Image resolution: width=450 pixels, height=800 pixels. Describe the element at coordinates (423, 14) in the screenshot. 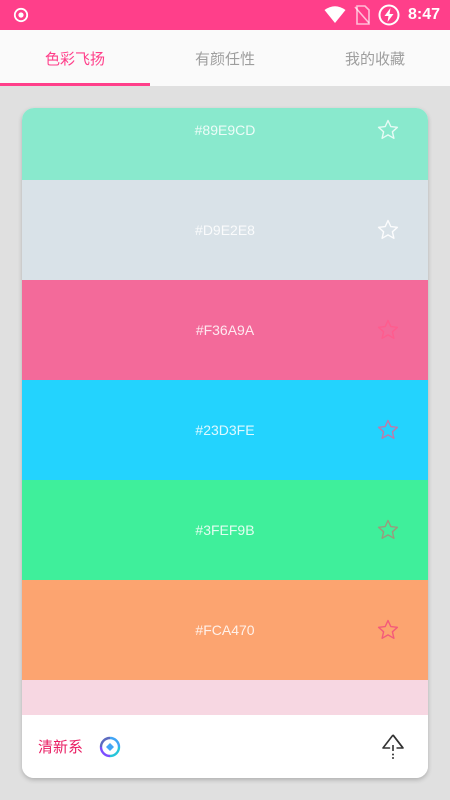

I see `status-time: 8:47` at that location.